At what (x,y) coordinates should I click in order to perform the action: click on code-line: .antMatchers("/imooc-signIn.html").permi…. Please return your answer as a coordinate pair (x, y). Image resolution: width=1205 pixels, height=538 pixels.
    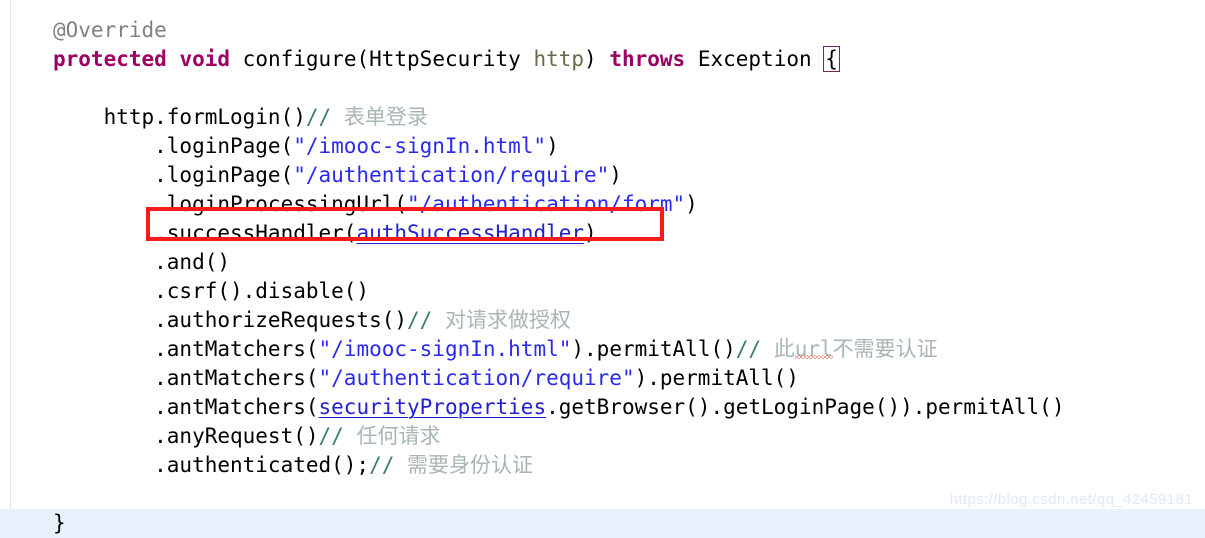
    Looking at the image, I should click on (602, 349).